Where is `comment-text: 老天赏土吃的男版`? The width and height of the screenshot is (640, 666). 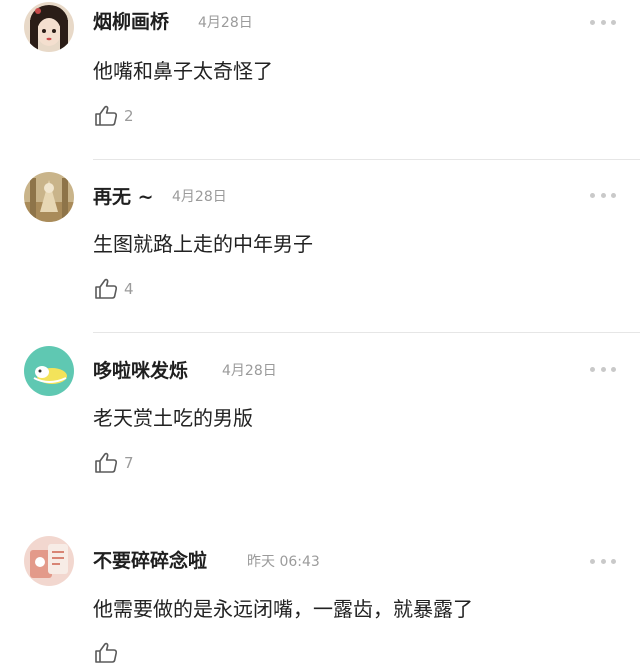
comment-text: 老天赏土吃的男版 is located at coordinates (173, 418).